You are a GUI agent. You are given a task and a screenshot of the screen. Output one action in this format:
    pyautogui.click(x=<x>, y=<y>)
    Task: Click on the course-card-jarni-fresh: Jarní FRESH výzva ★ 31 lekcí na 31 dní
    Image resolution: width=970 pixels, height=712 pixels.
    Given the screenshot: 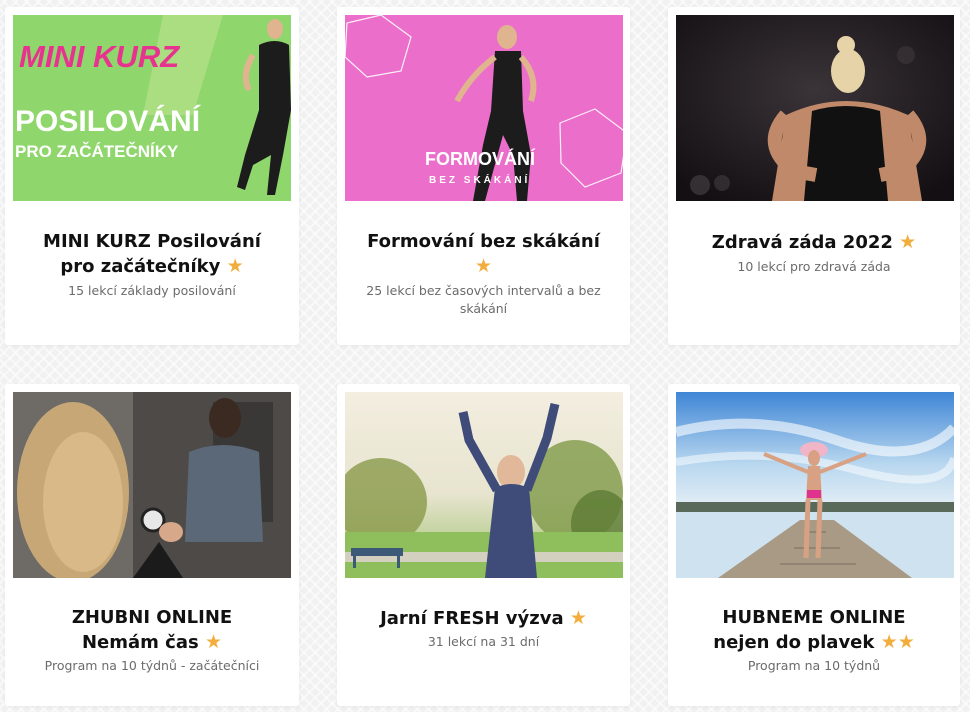 What is the action you would take?
    pyautogui.click(x=483, y=545)
    